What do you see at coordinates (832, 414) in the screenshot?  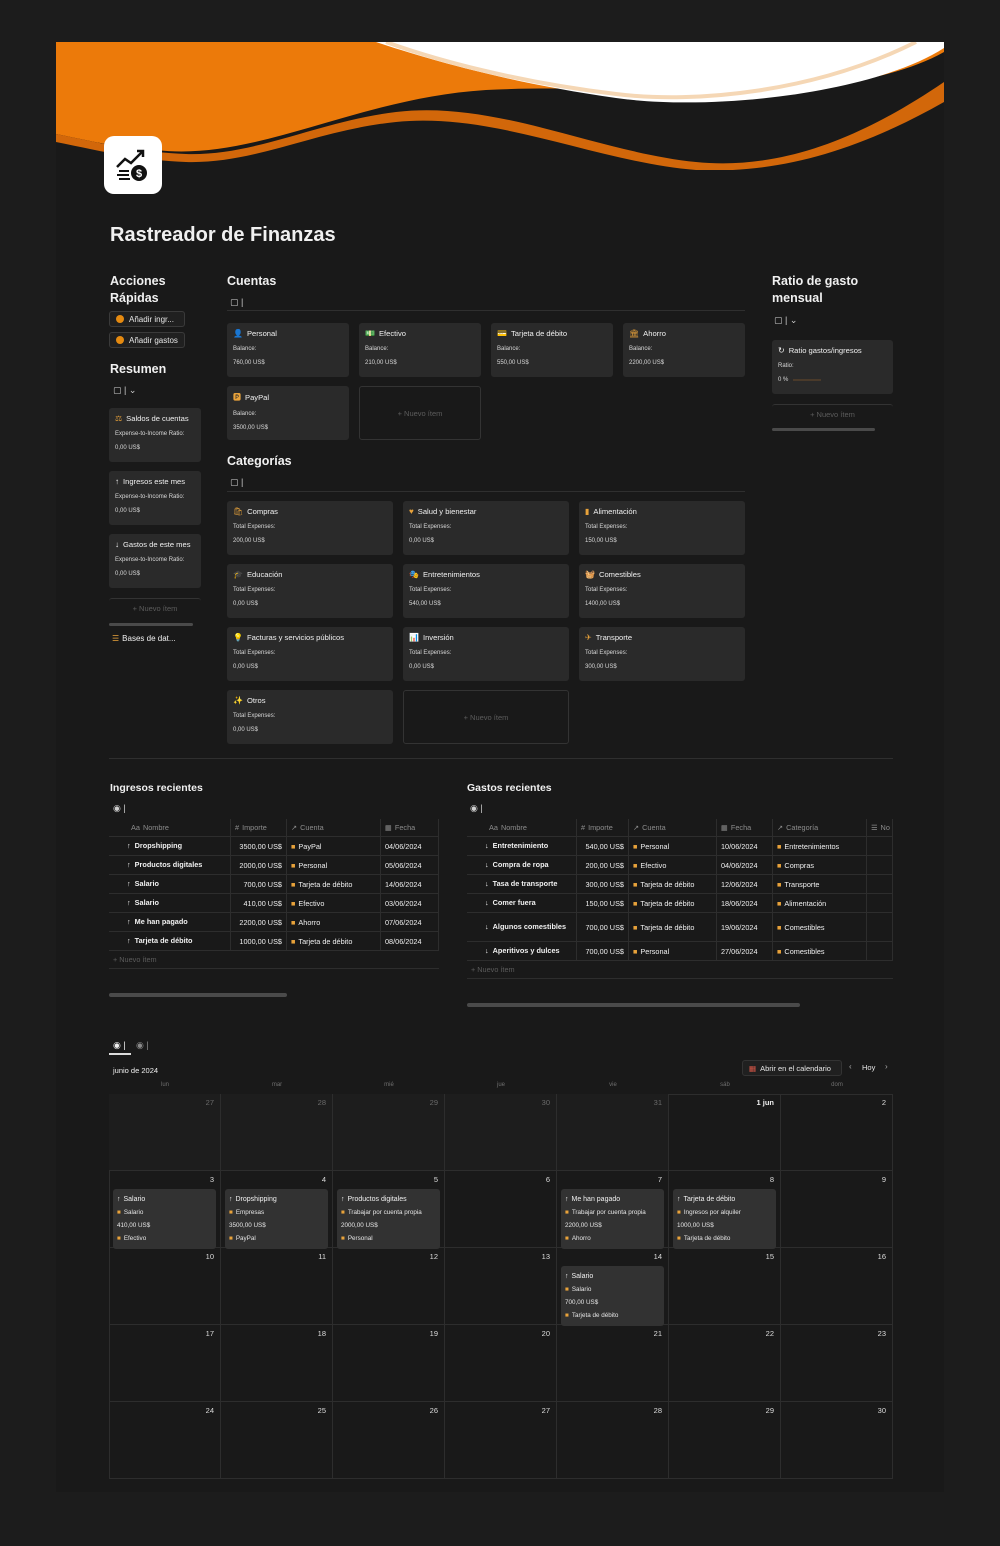 I see `ratio-new-item: + Nuevo ítem` at bounding box center [832, 414].